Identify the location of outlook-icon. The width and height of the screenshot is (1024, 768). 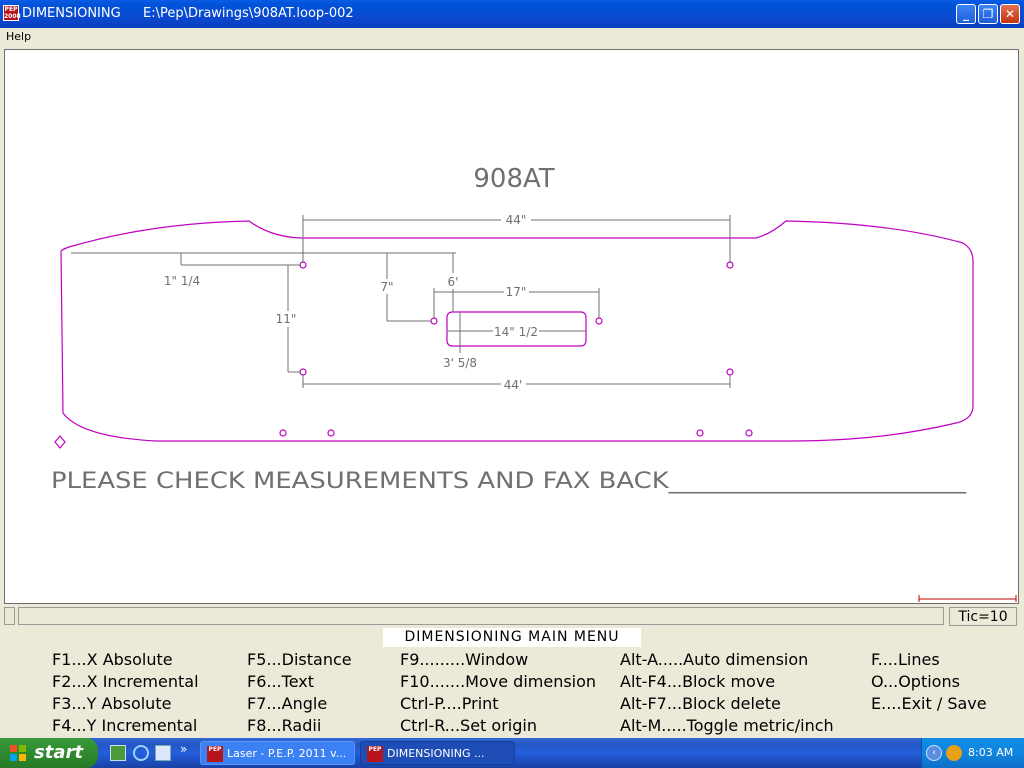
(163, 753).